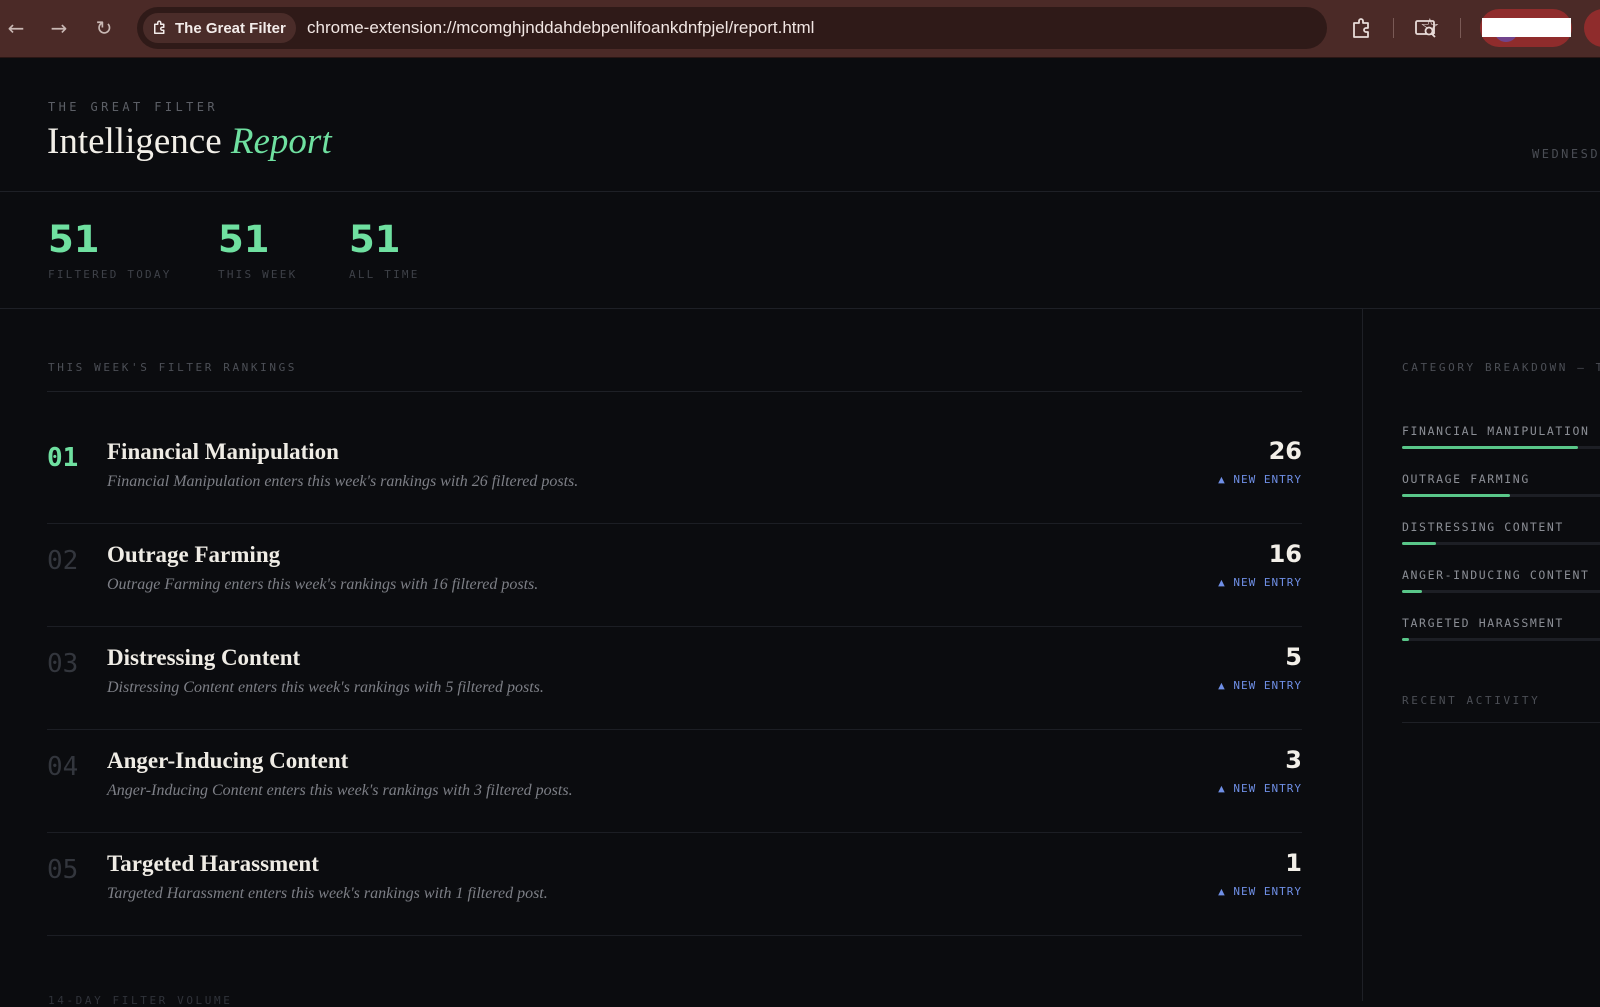 This screenshot has height=1007, width=1600. I want to click on stat-this-week: 51 THIS WEEK, so click(257, 249).